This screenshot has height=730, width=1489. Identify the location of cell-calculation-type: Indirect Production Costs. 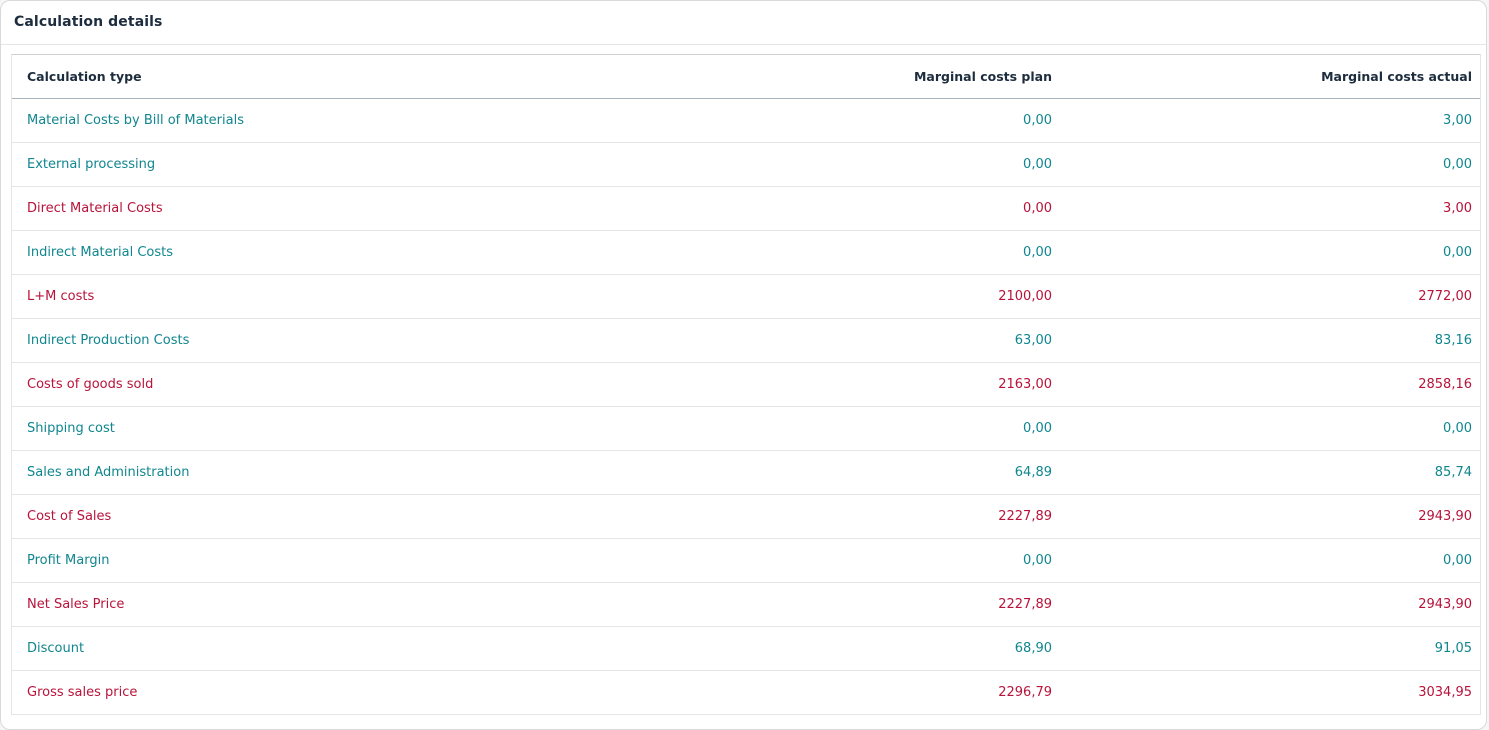
(108, 340).